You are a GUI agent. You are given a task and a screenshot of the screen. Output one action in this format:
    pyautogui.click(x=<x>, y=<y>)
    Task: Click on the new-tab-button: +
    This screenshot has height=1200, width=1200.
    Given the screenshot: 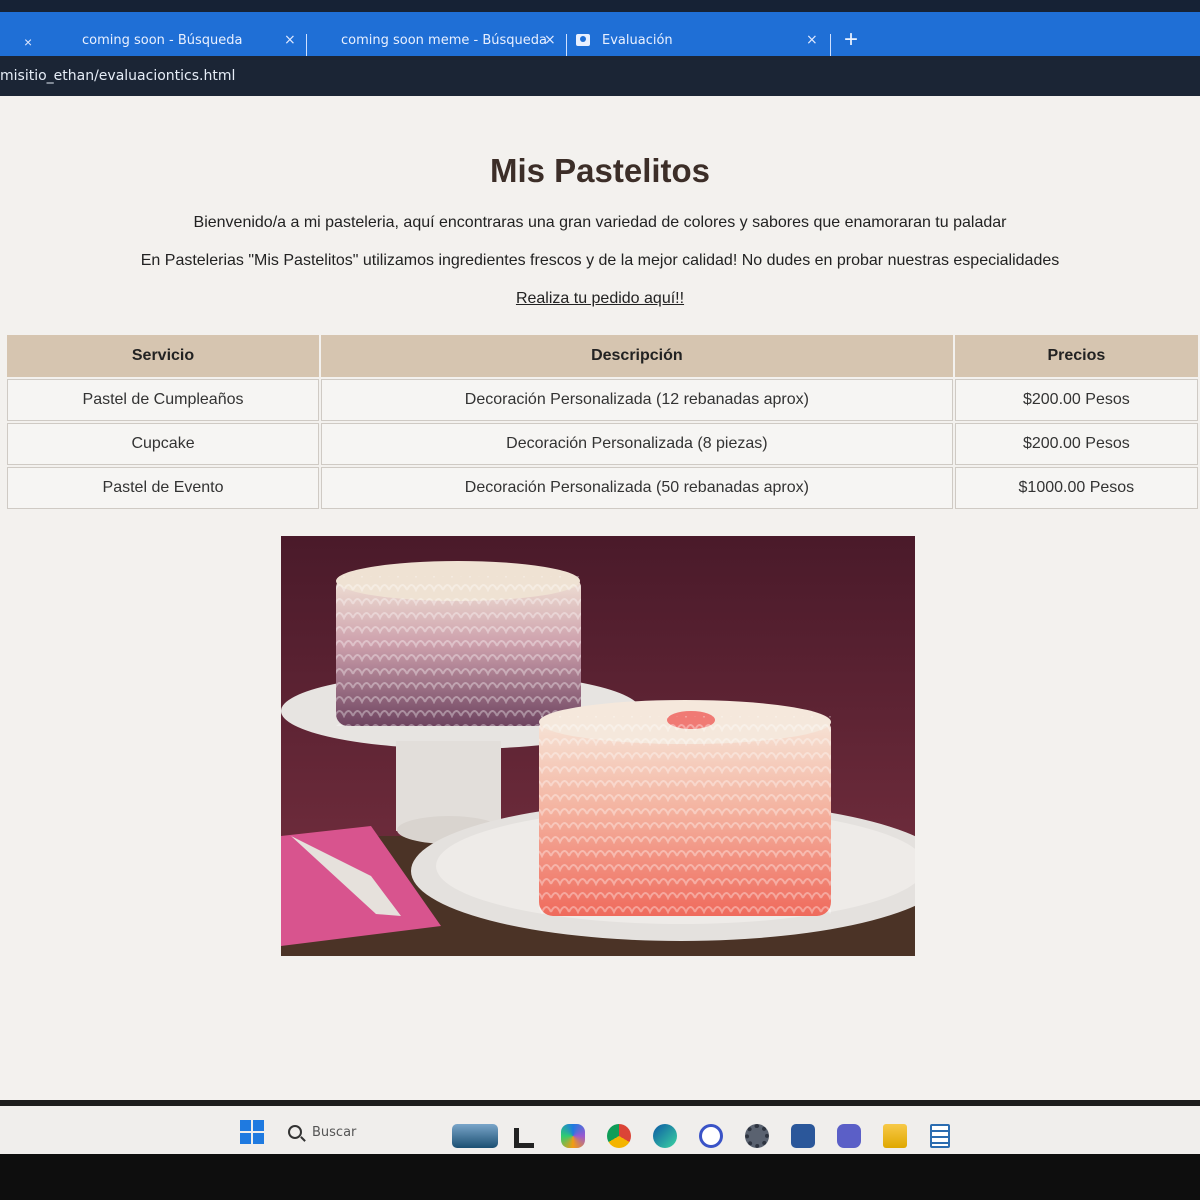 What is the action you would take?
    pyautogui.click(x=851, y=40)
    